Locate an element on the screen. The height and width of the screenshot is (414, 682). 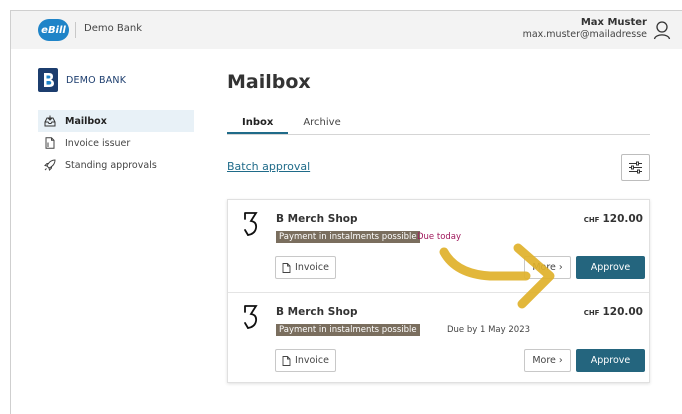
sidebar-item-mailbox: Mailbox is located at coordinates (116, 121).